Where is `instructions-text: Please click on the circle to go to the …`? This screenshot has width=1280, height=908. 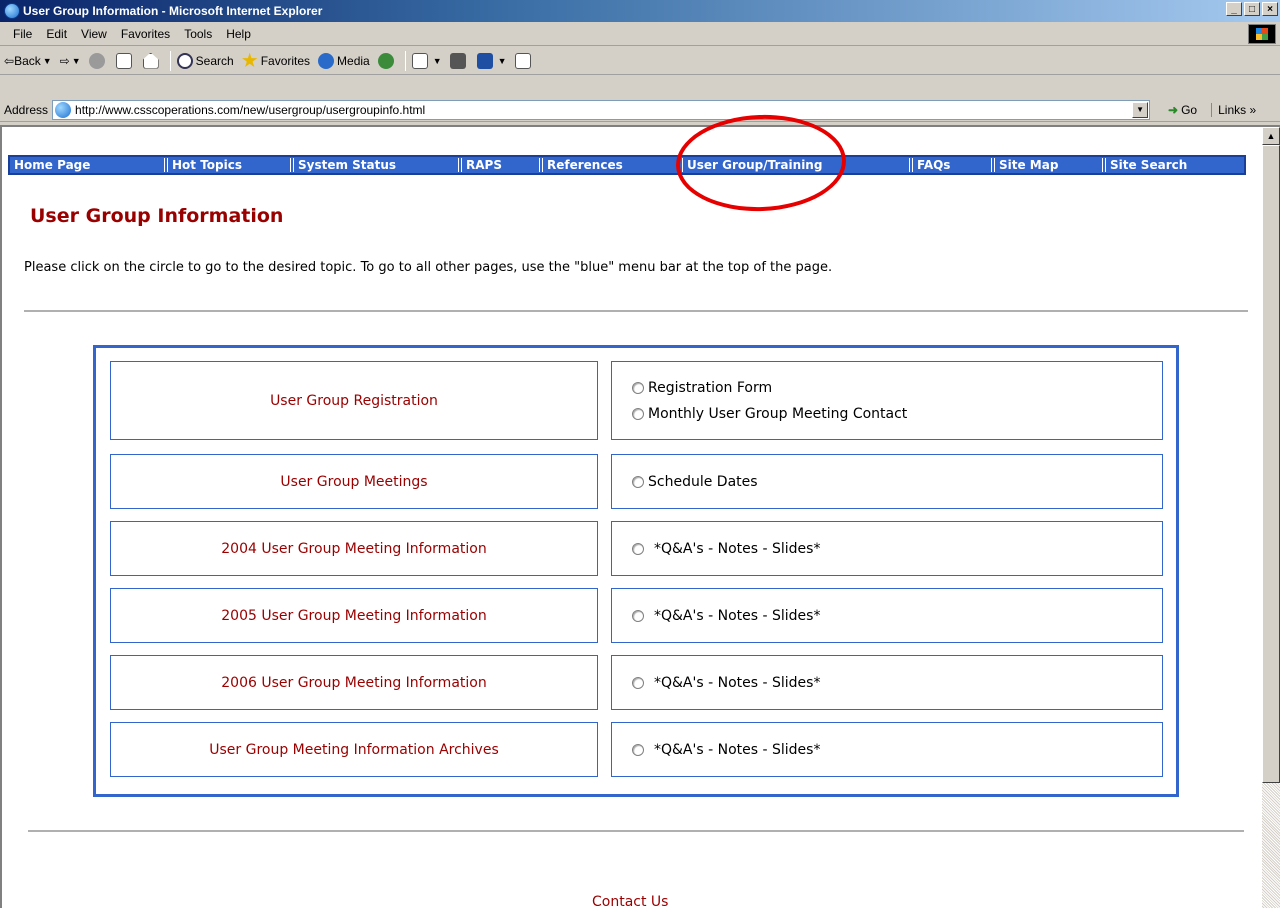
instructions-text: Please click on the circle to go to the … is located at coordinates (428, 267).